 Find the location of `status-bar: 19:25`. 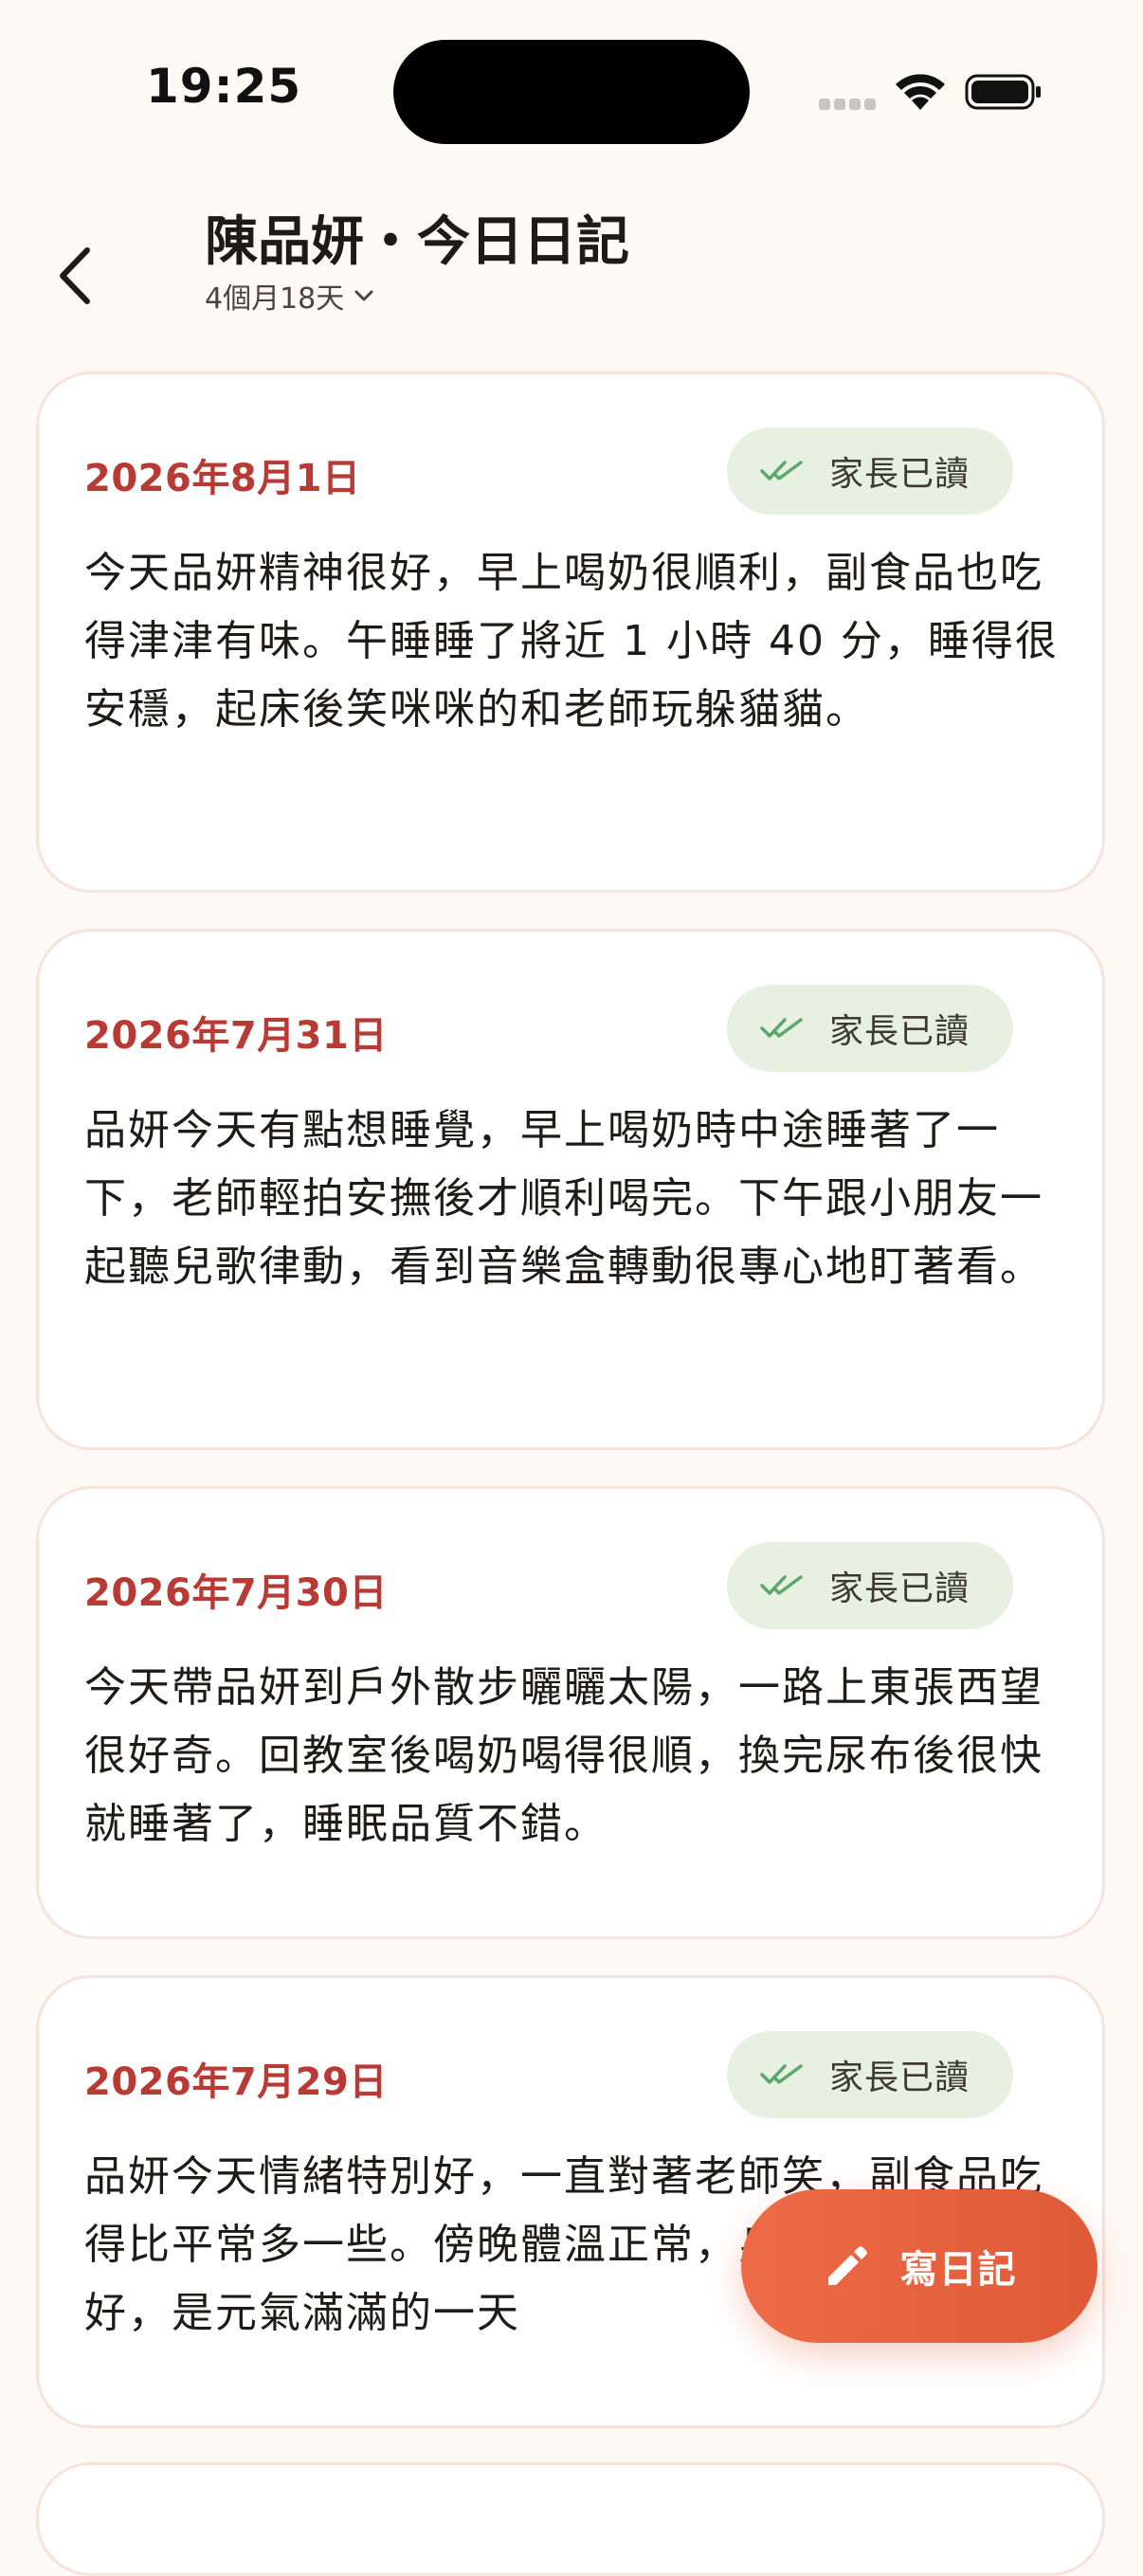

status-bar: 19:25 is located at coordinates (571, 95).